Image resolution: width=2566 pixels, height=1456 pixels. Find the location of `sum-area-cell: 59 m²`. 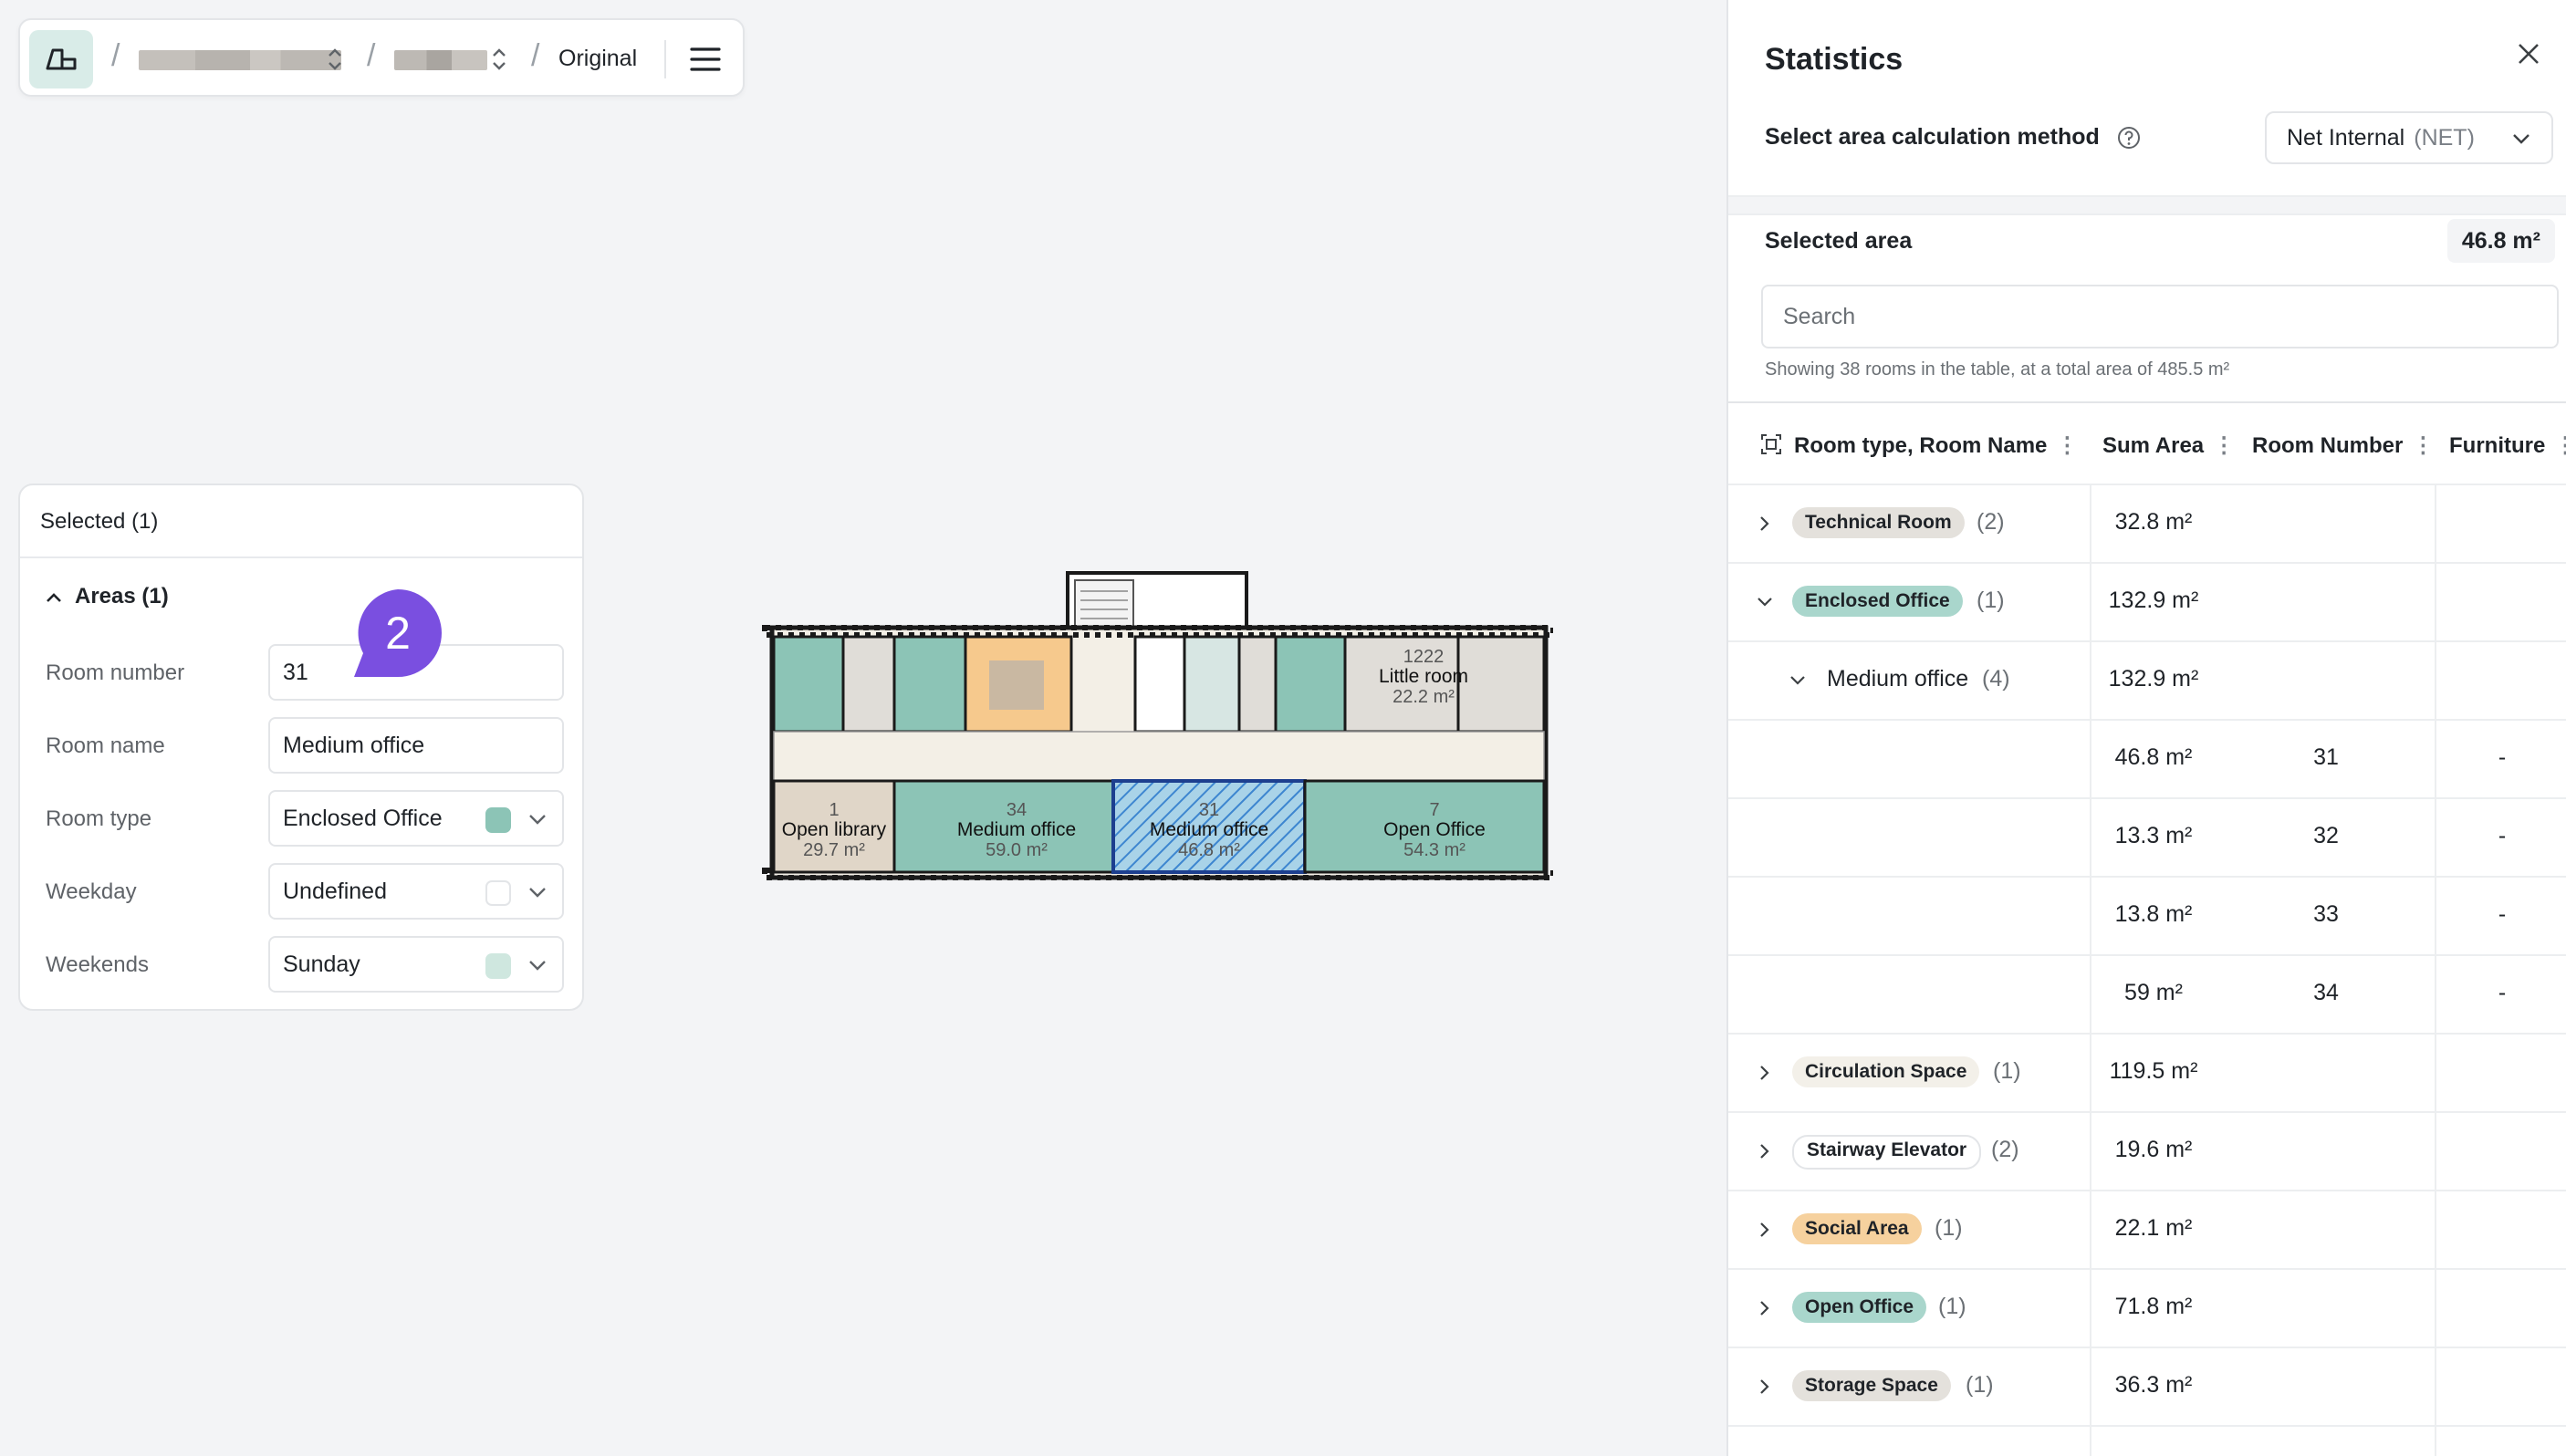

sum-area-cell: 59 m² is located at coordinates (2153, 992).